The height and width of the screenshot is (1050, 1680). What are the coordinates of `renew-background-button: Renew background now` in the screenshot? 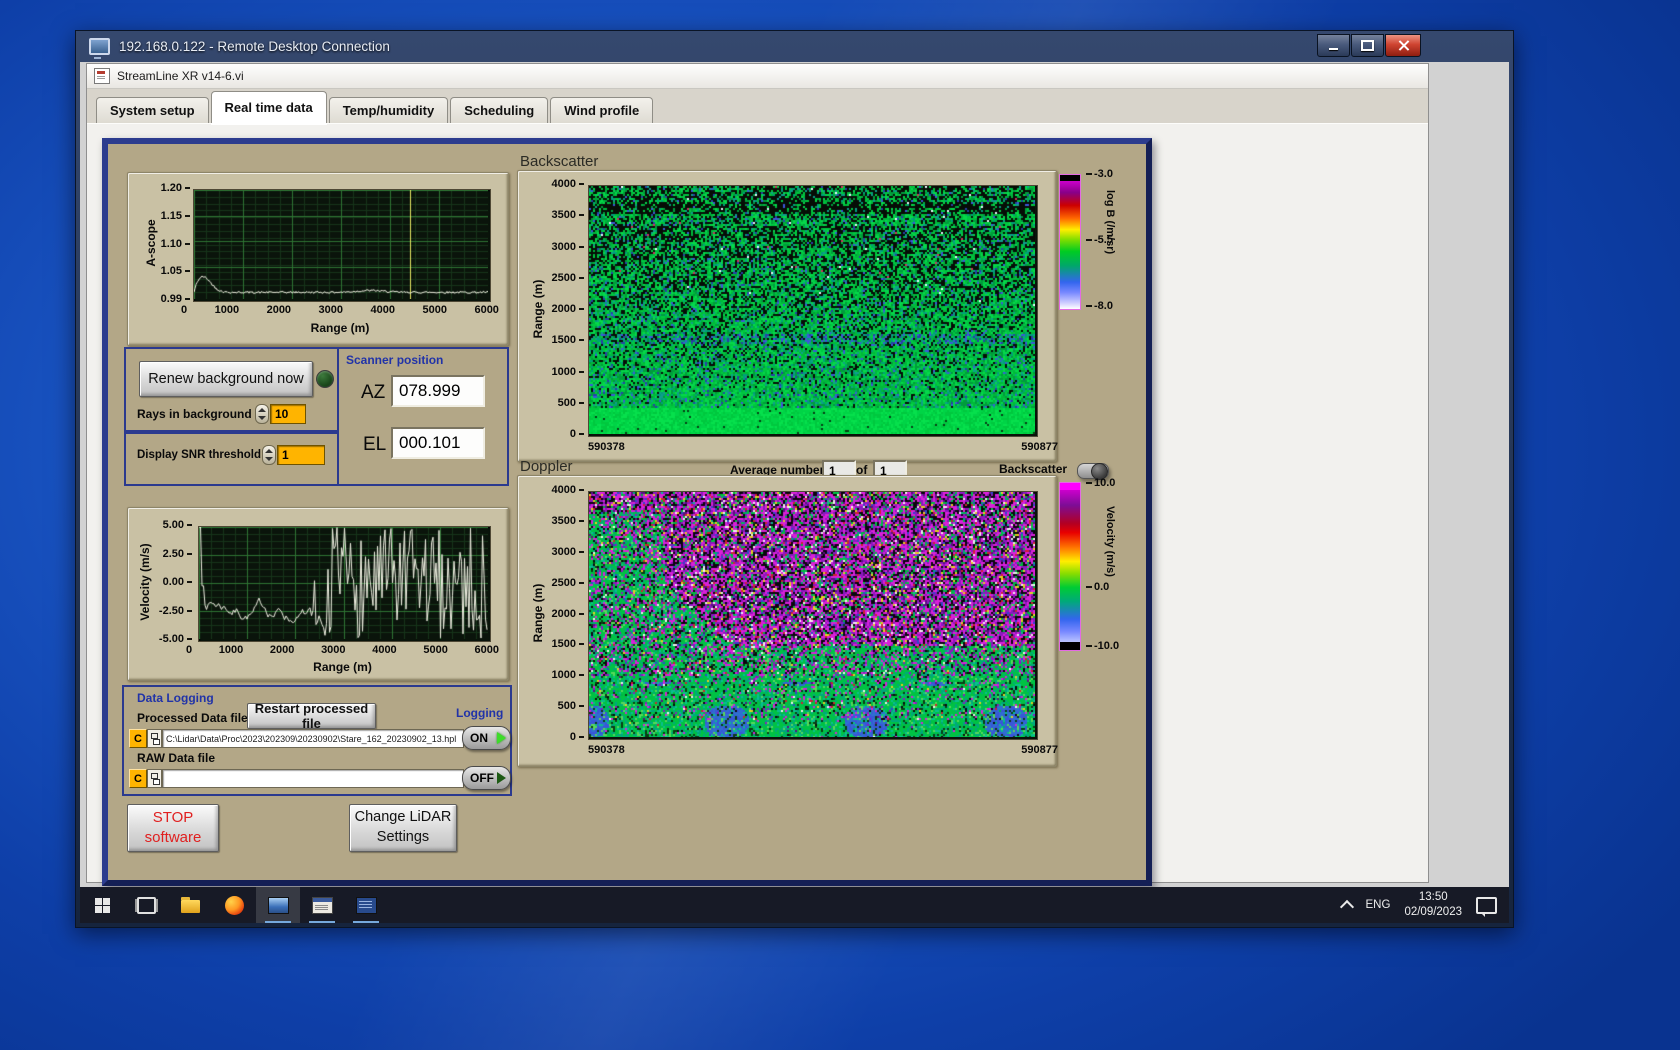 It's located at (226, 379).